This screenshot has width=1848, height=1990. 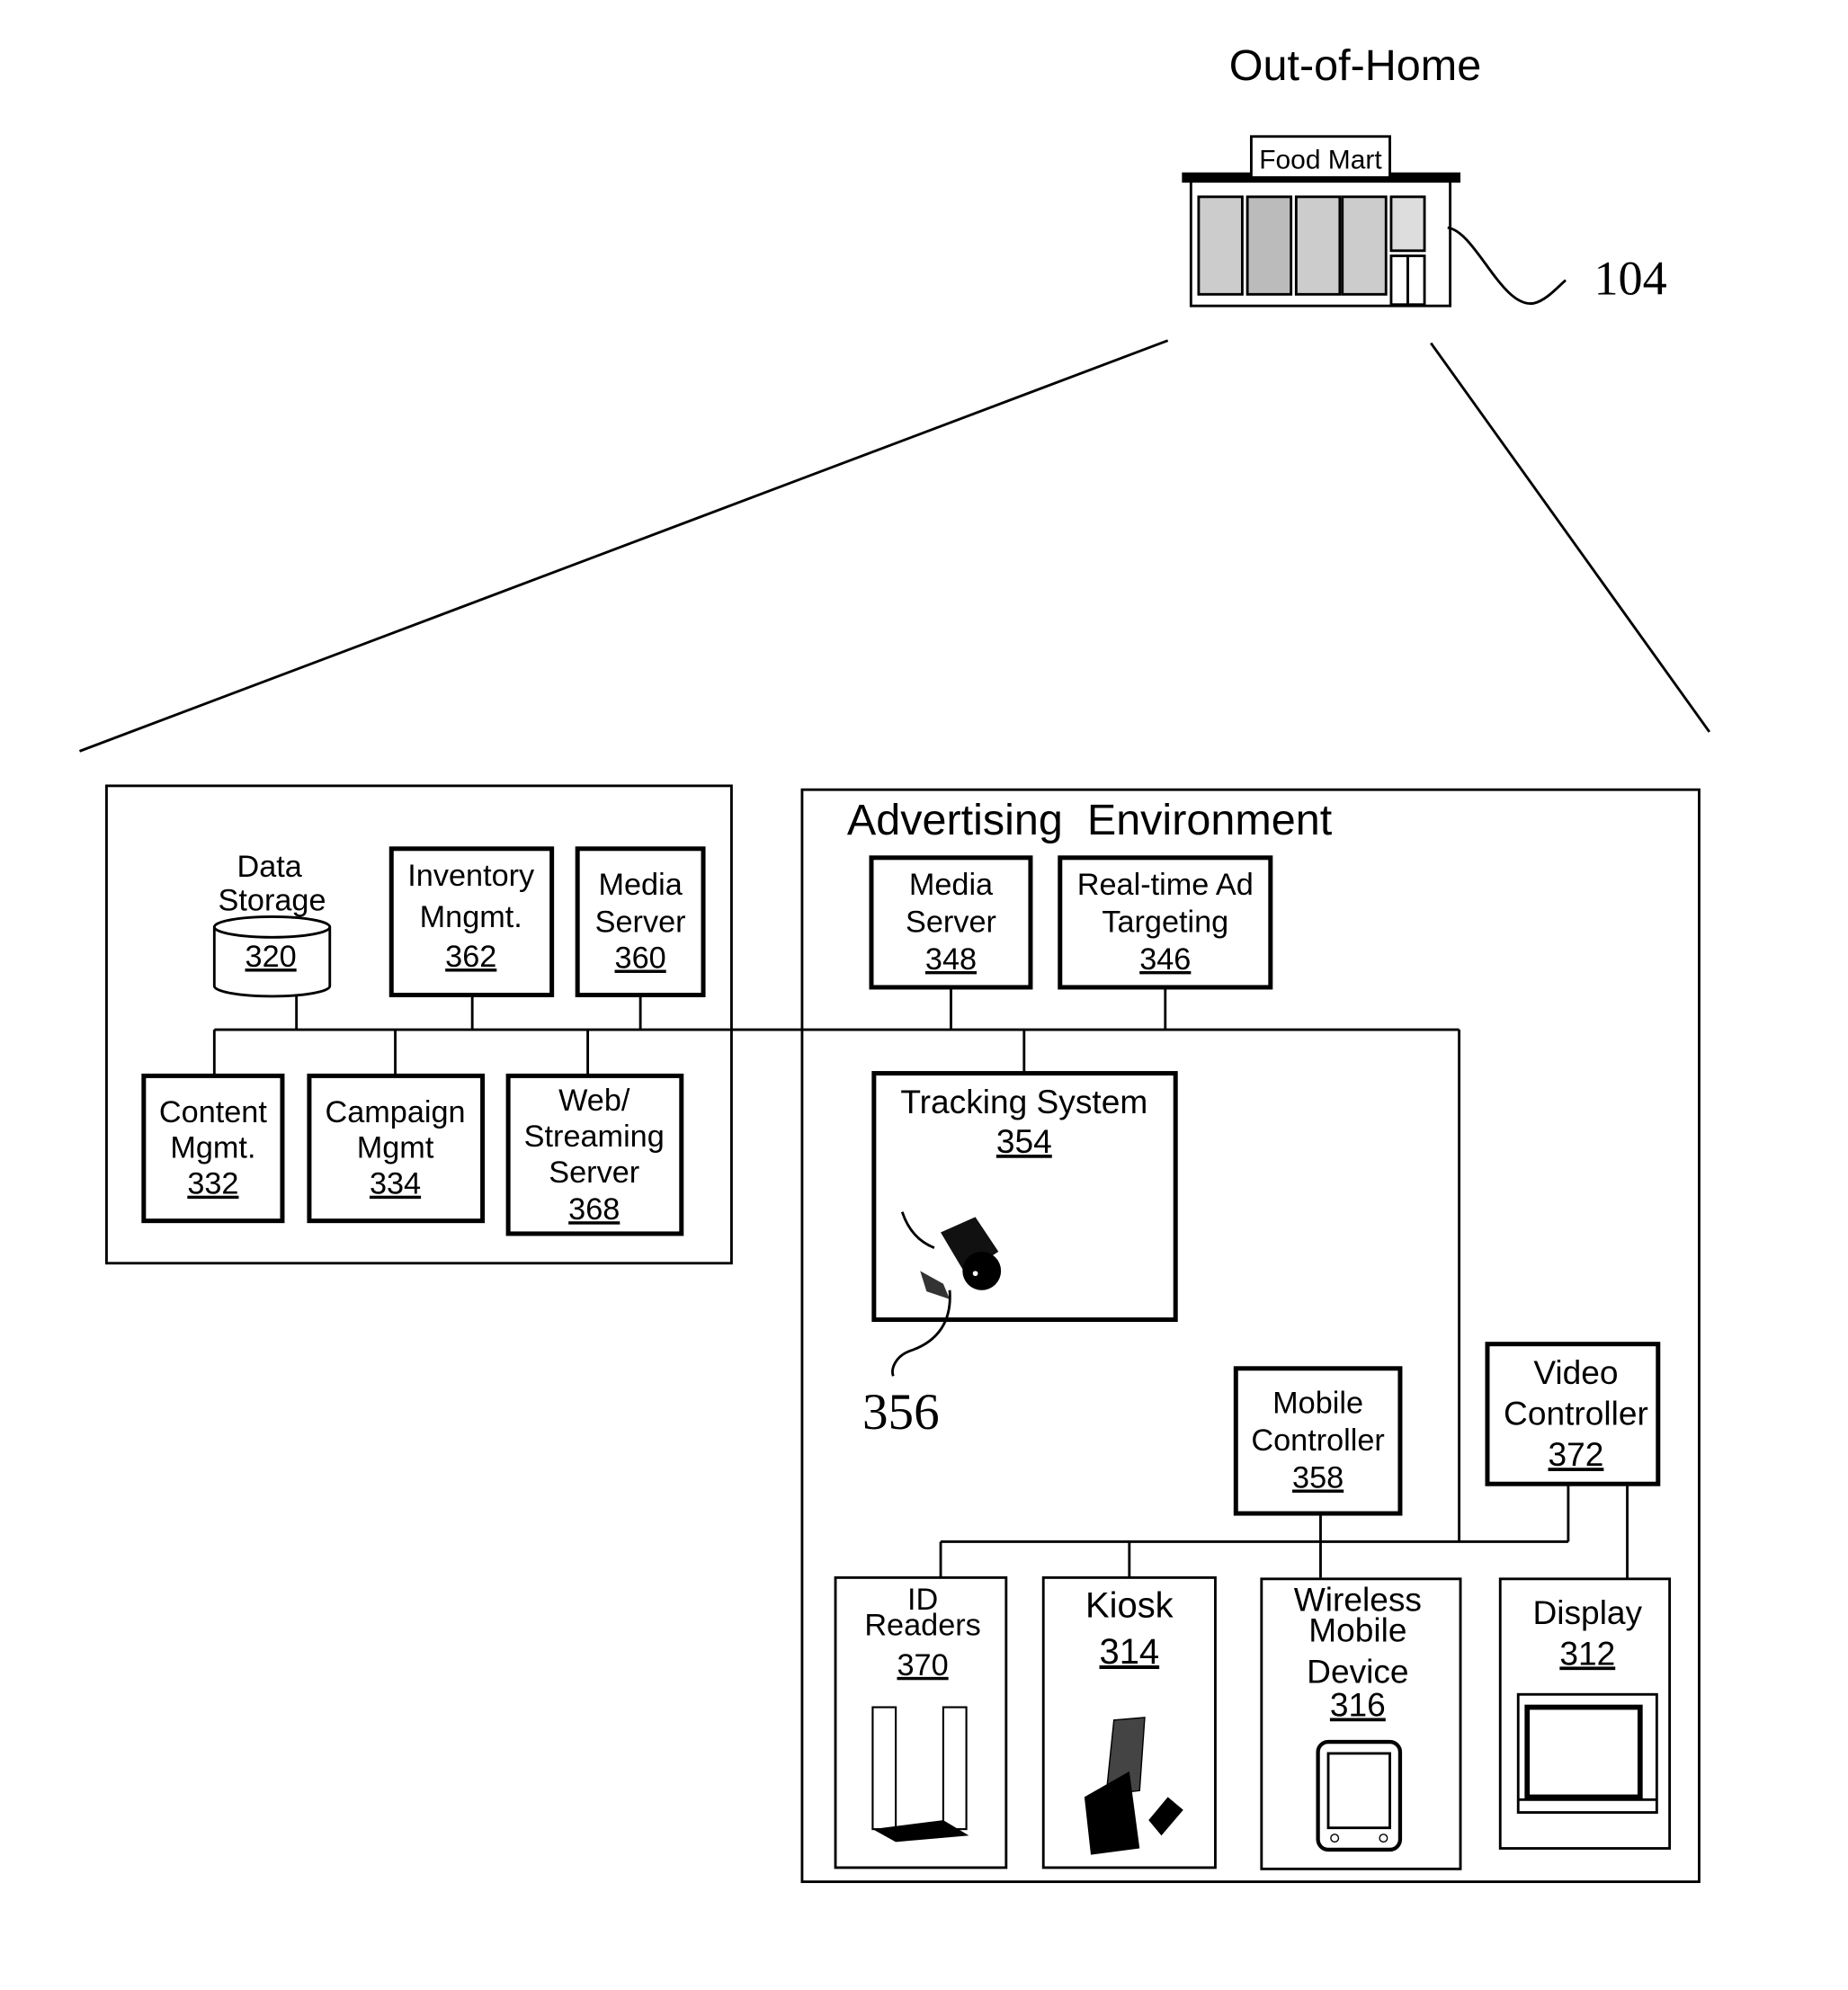 I want to click on content-number: 332, so click(x=213, y=1184).